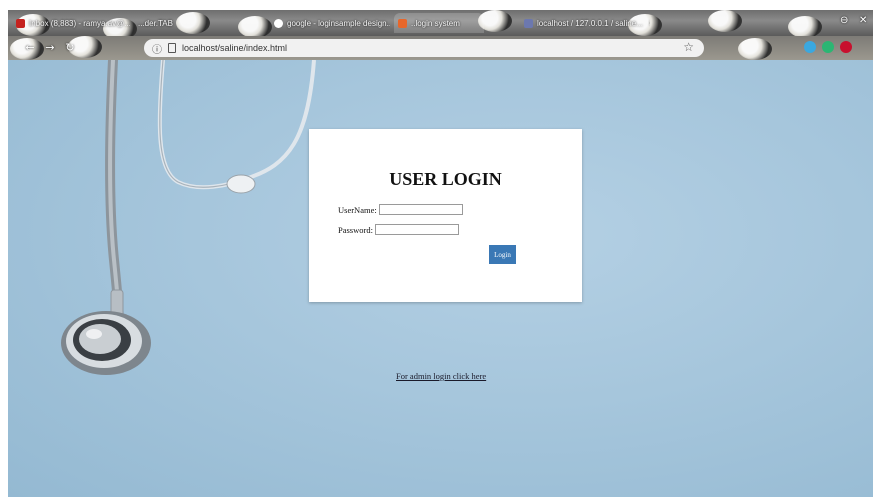  Describe the element at coordinates (278, 23) in the screenshot. I see `google-icon` at that location.